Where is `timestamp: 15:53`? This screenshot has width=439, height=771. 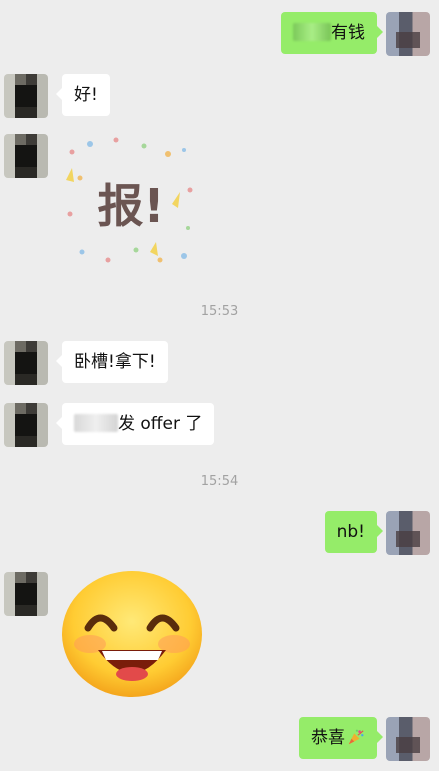
timestamp: 15:53 is located at coordinates (219, 311).